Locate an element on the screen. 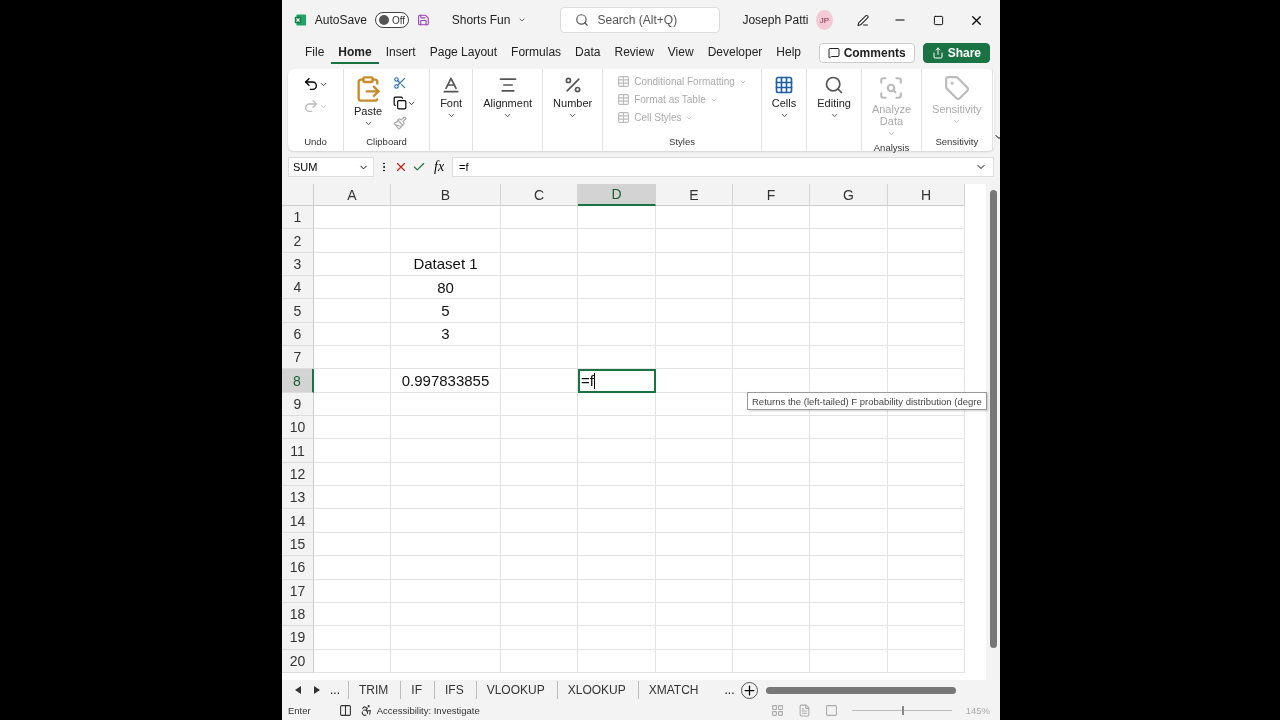  pen-icon is located at coordinates (862, 20).